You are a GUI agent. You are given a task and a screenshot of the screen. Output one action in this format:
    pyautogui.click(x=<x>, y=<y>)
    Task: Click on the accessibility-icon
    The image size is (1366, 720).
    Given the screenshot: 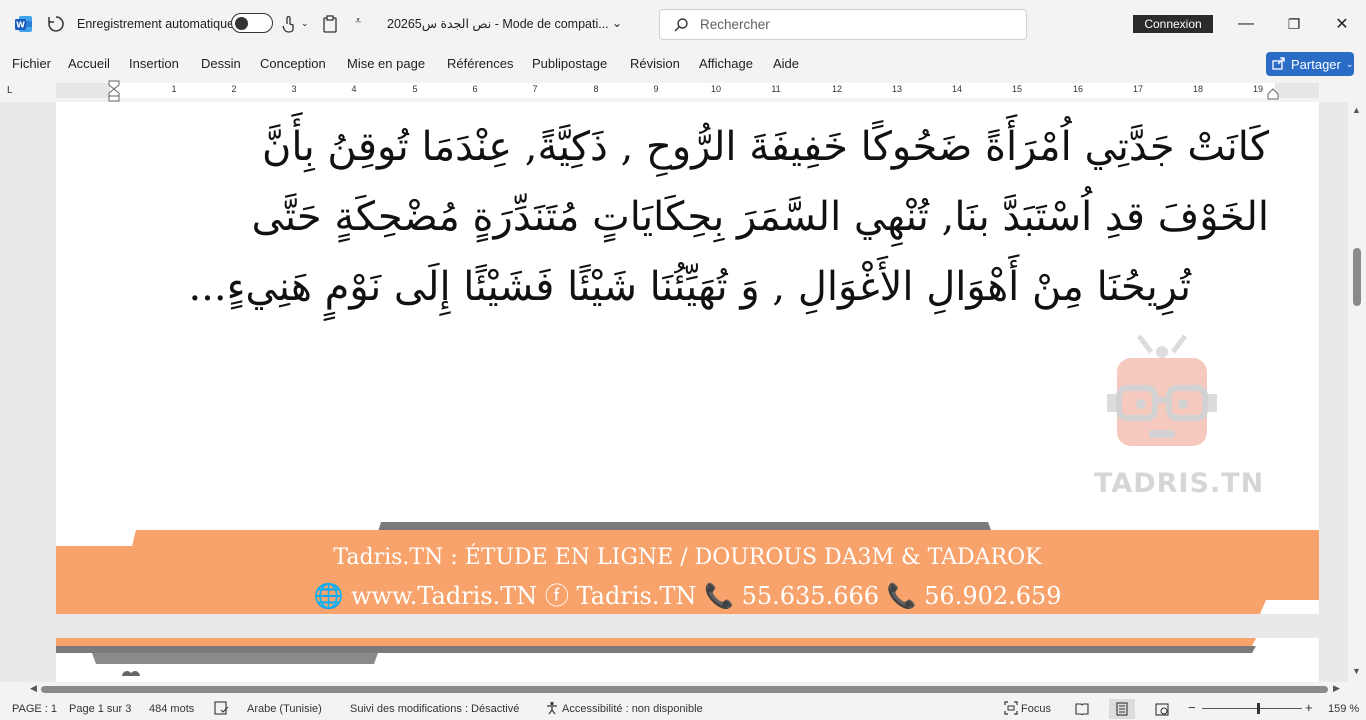 What is the action you would take?
    pyautogui.click(x=552, y=709)
    